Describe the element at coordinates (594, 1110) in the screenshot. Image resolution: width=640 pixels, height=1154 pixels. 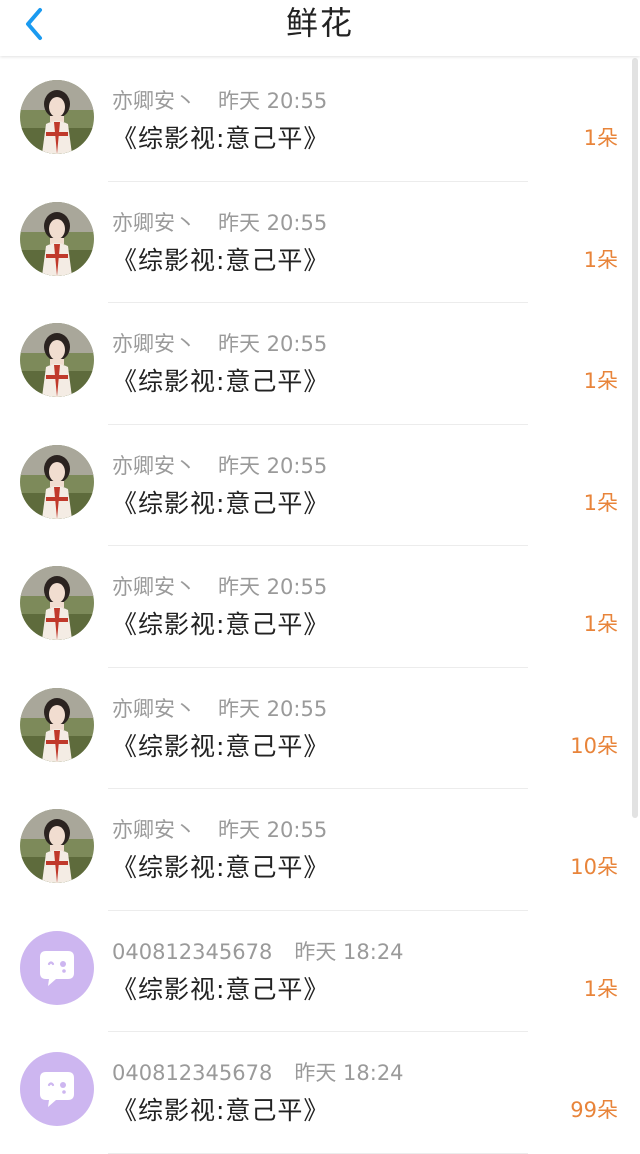
I see `flower-count: 99朵` at that location.